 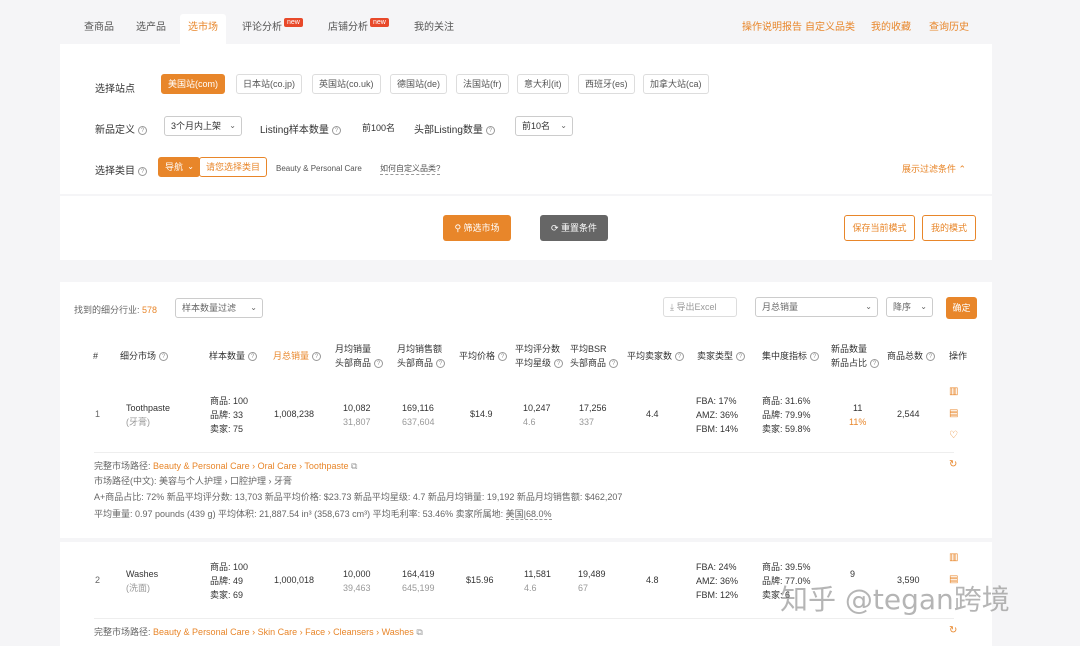 What do you see at coordinates (434, 29) in the screenshot?
I see `tab-my-follow: 我的关注` at bounding box center [434, 29].